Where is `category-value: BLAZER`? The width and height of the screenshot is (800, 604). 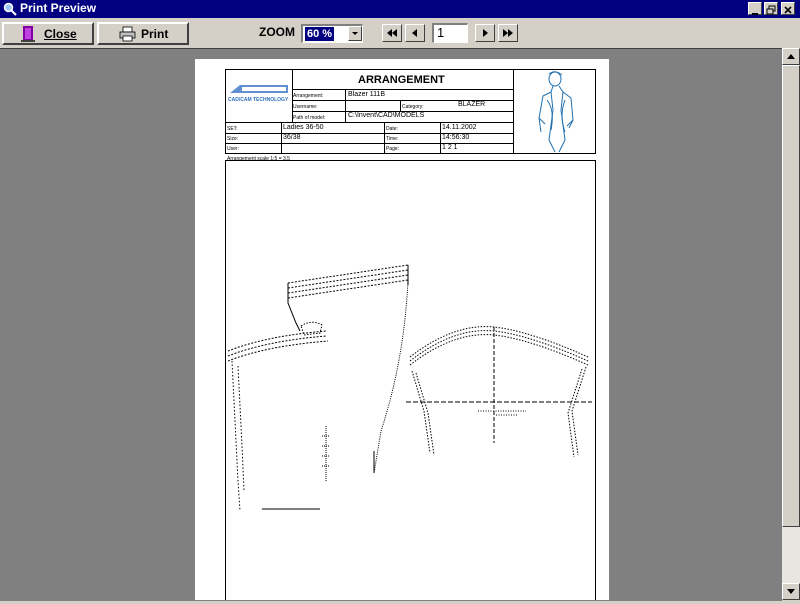
category-value: BLAZER is located at coordinates (472, 104).